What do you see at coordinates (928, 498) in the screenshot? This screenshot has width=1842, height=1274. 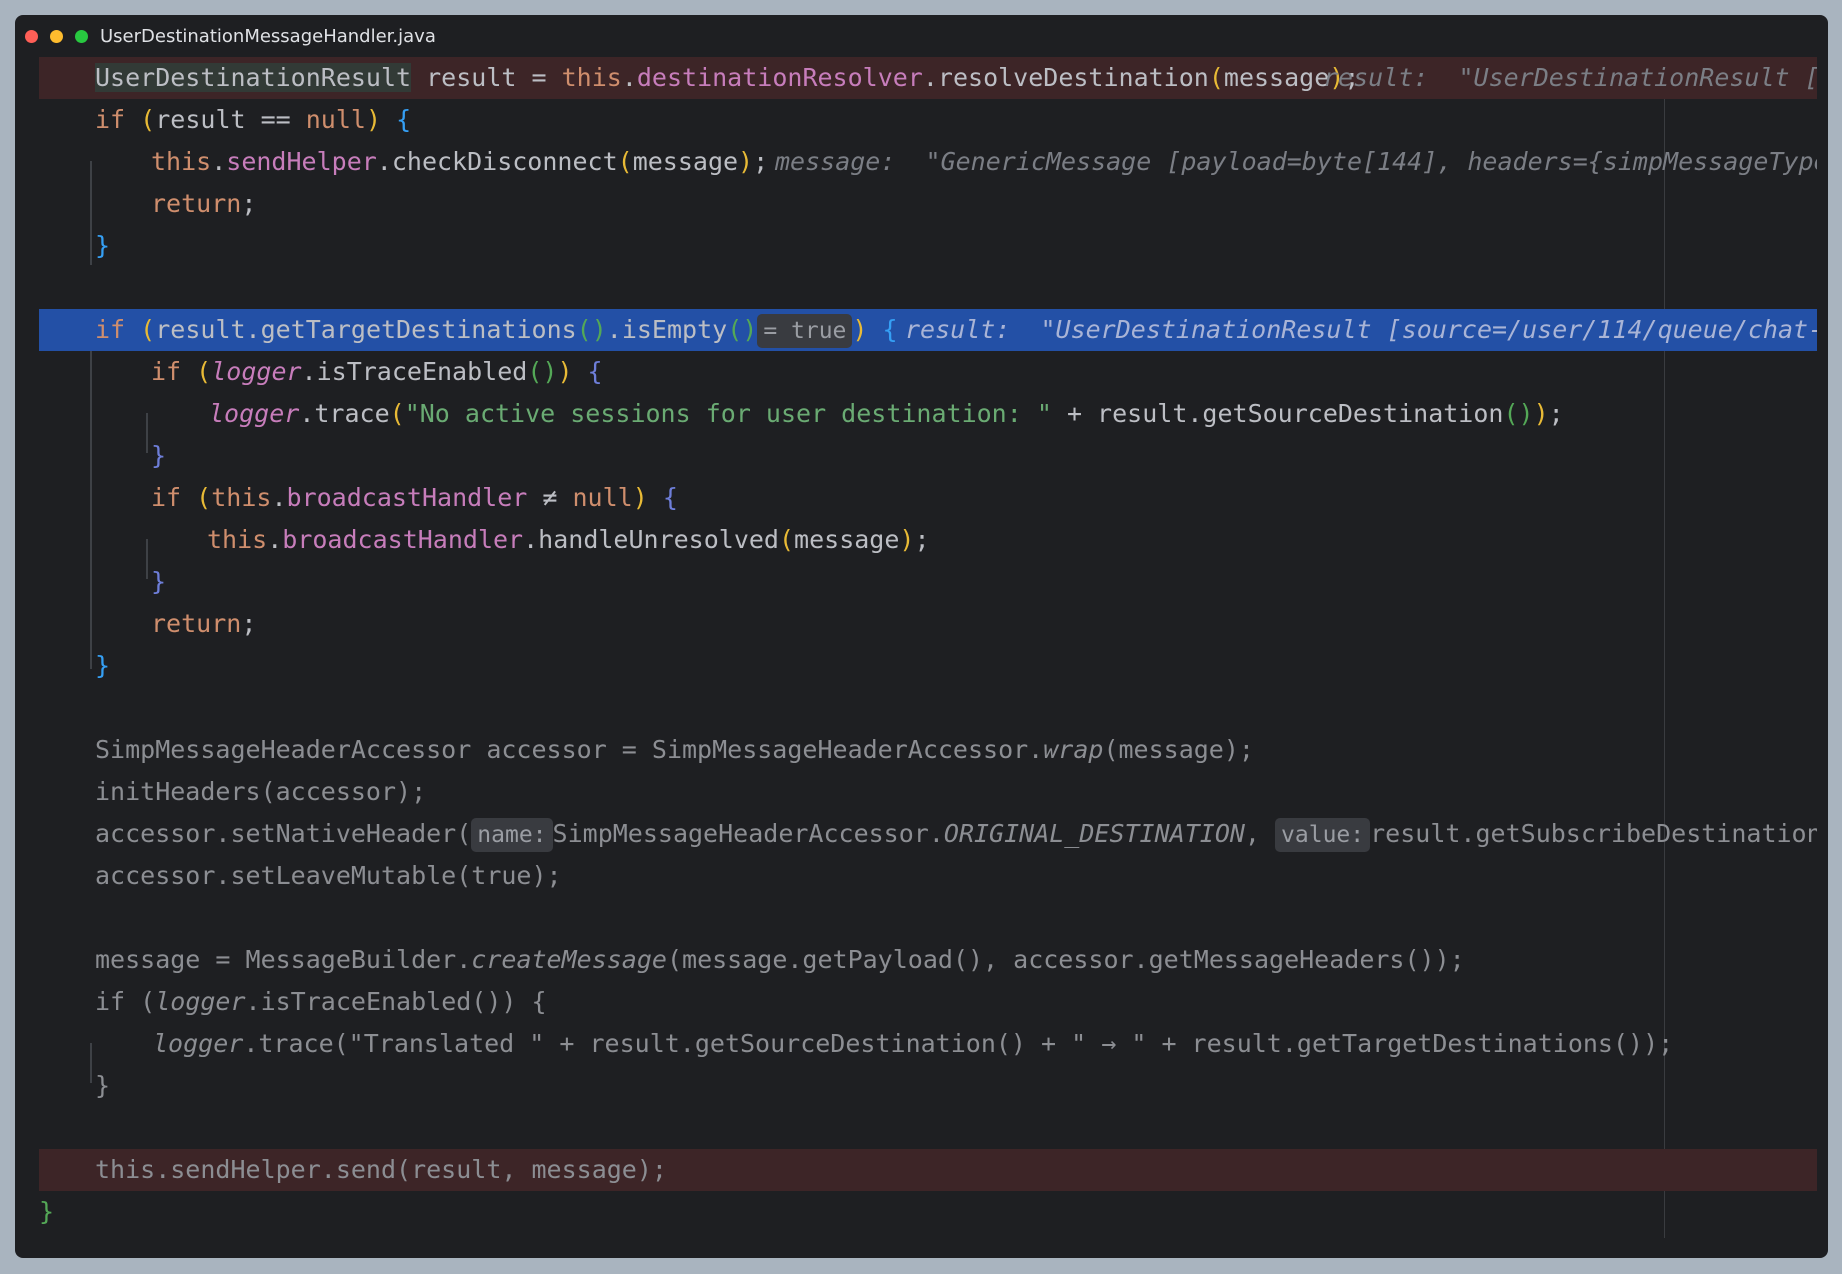 I see `code-line: if (this.broadcastHandler ≠ null) {` at bounding box center [928, 498].